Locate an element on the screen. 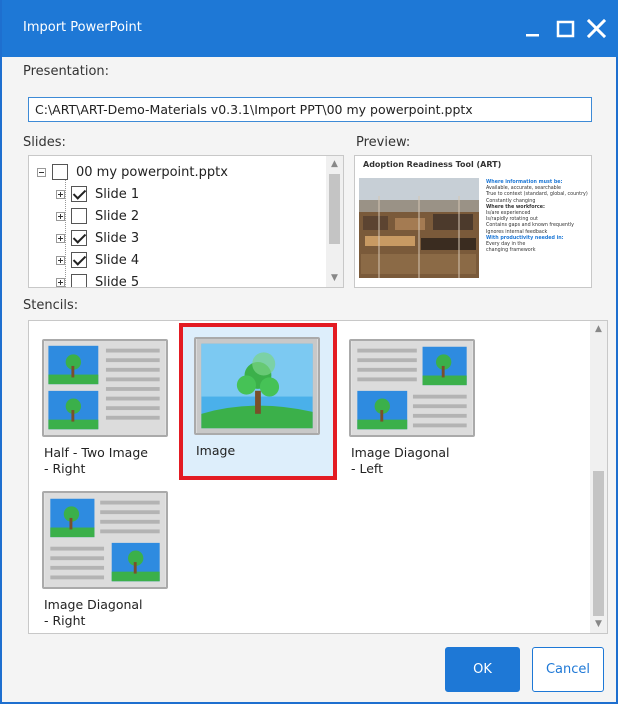 The height and width of the screenshot is (704, 618). slide-3-checkbox is located at coordinates (79, 238).